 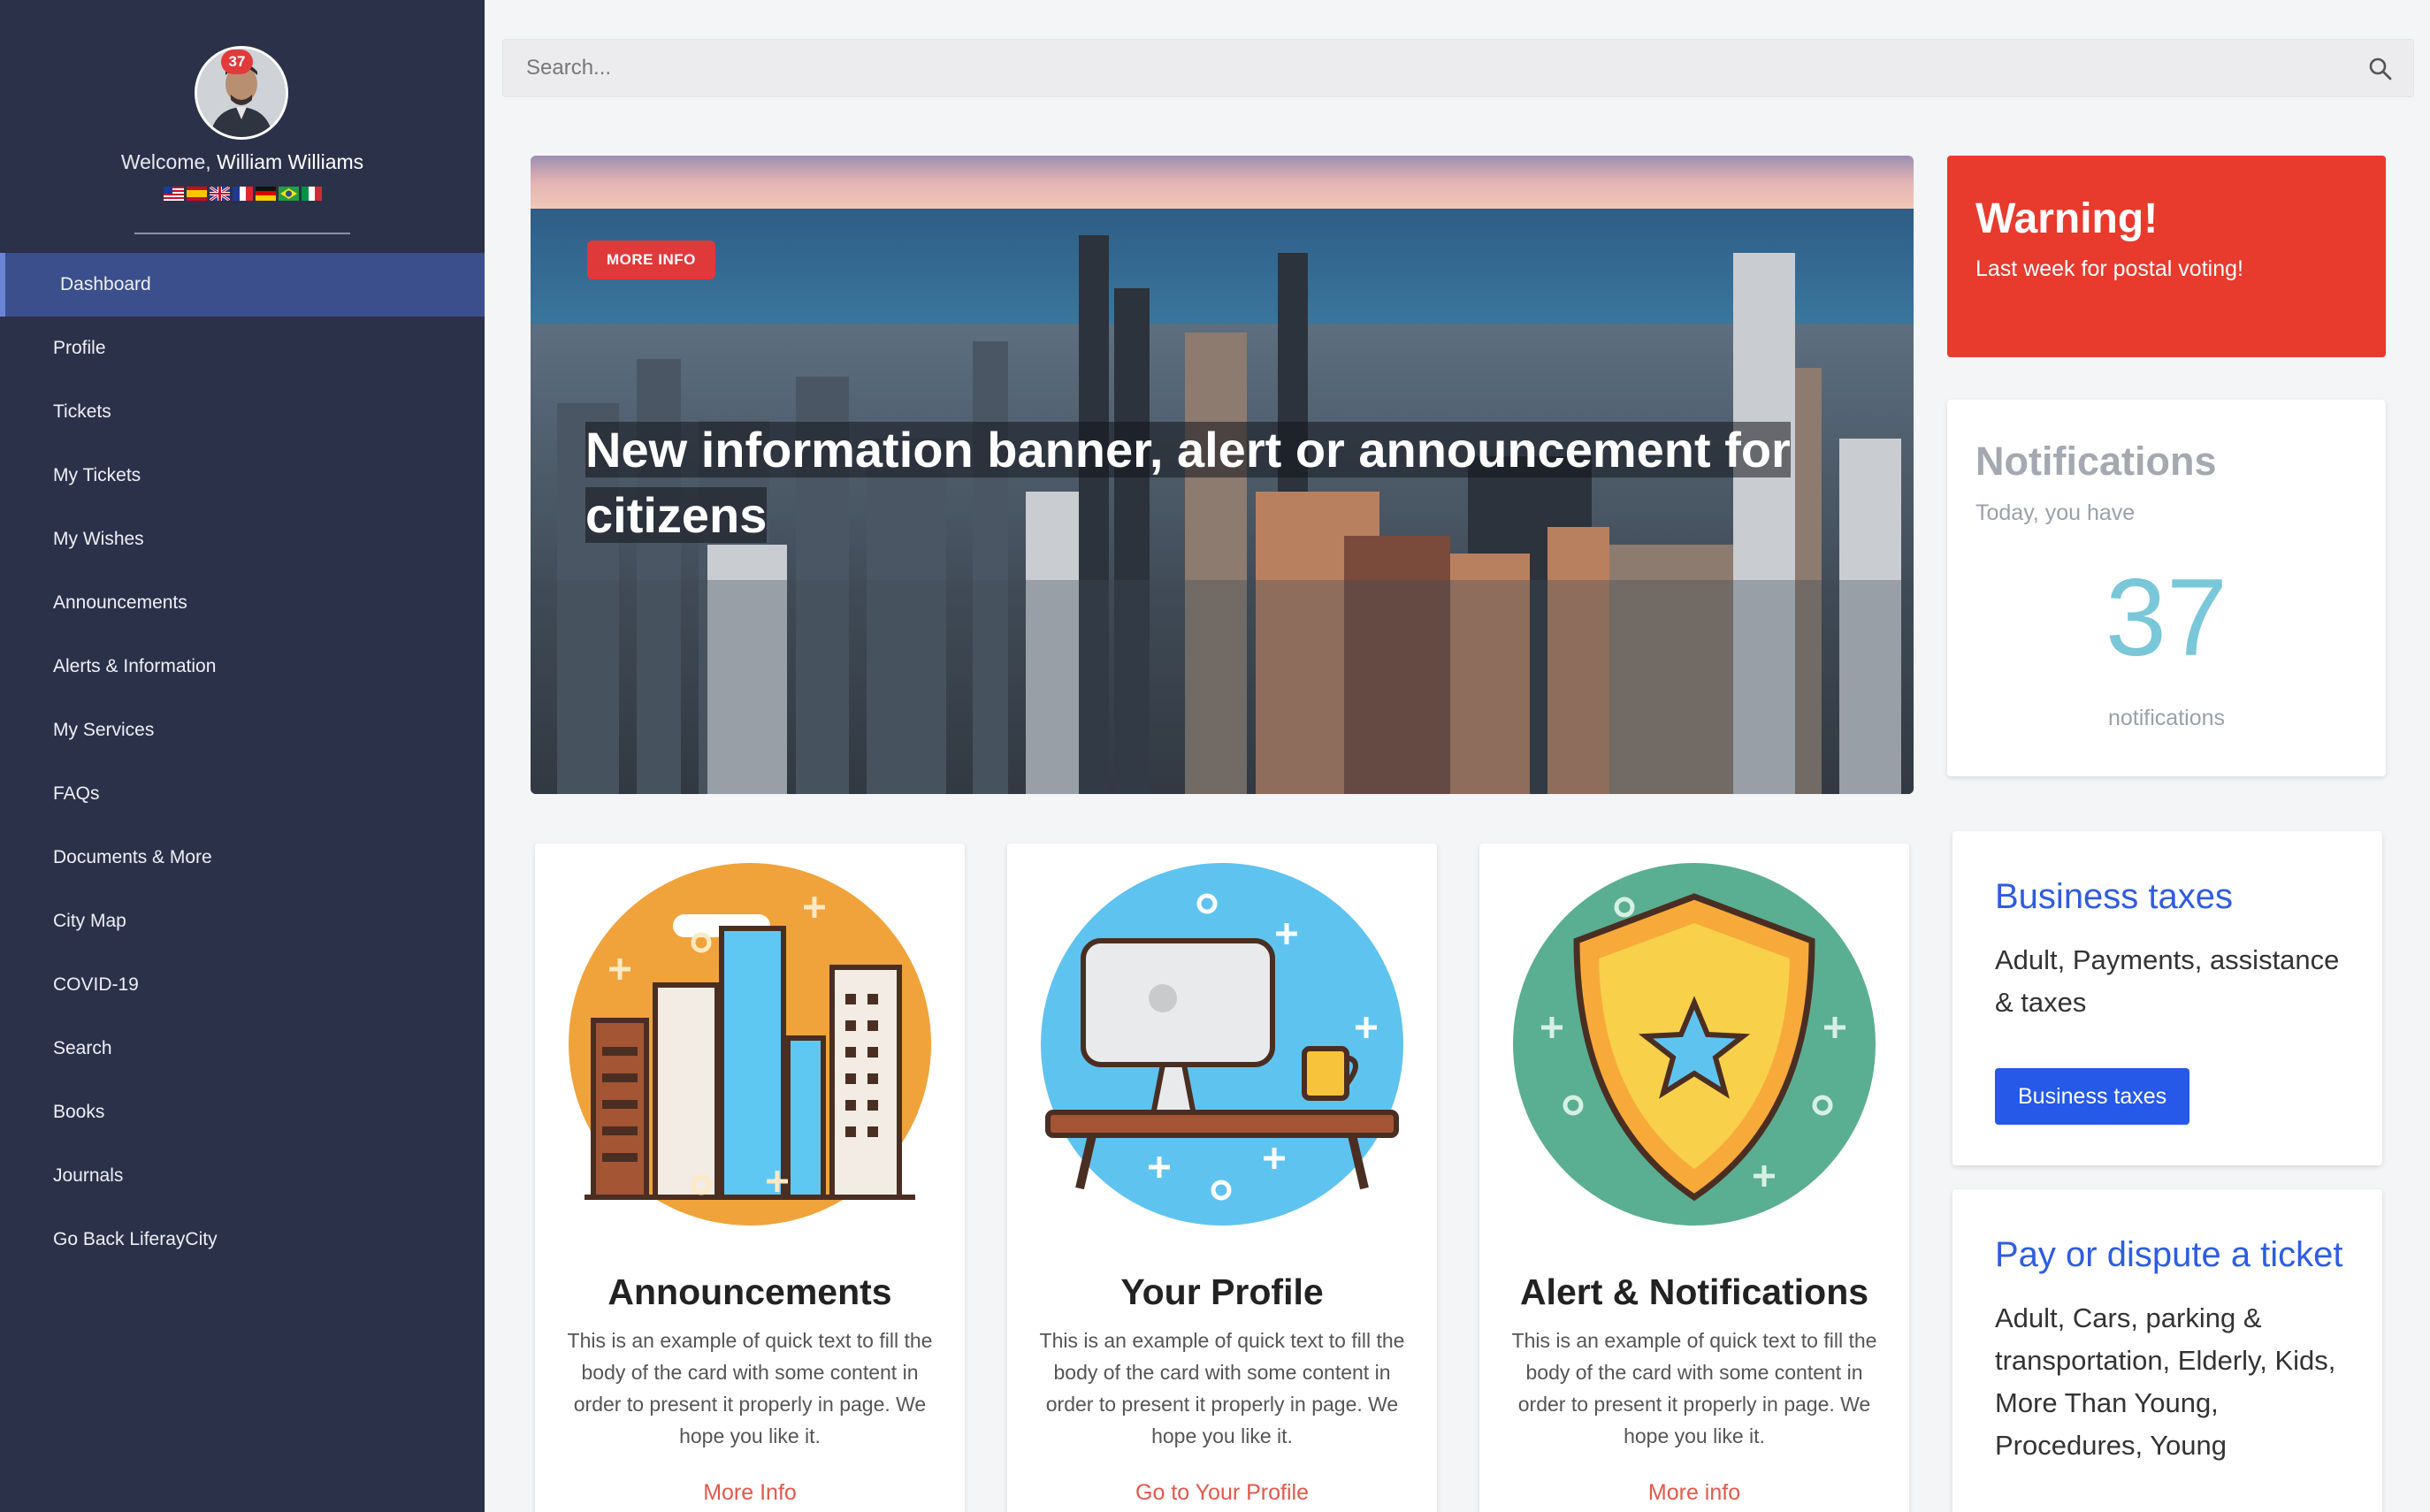 I want to click on user-name: William Williams, so click(x=290, y=161).